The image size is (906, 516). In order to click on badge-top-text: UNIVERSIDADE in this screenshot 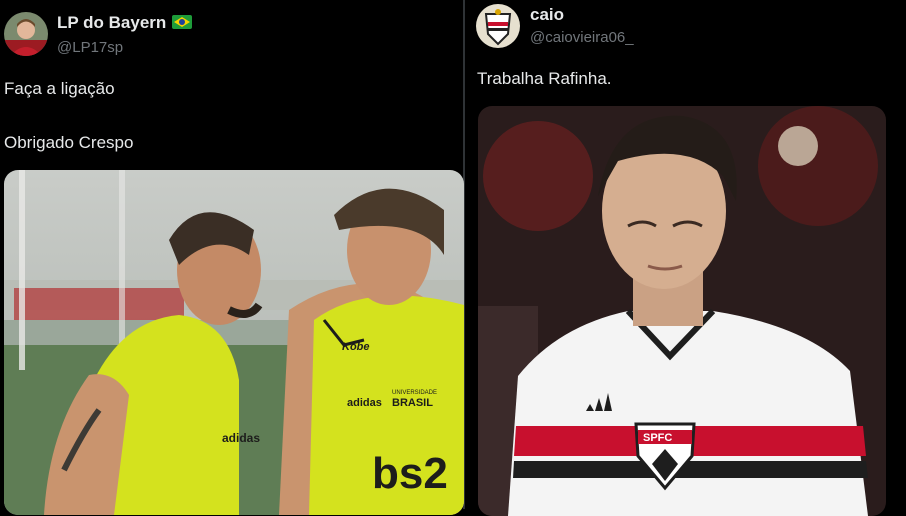, I will do `click(414, 393)`.